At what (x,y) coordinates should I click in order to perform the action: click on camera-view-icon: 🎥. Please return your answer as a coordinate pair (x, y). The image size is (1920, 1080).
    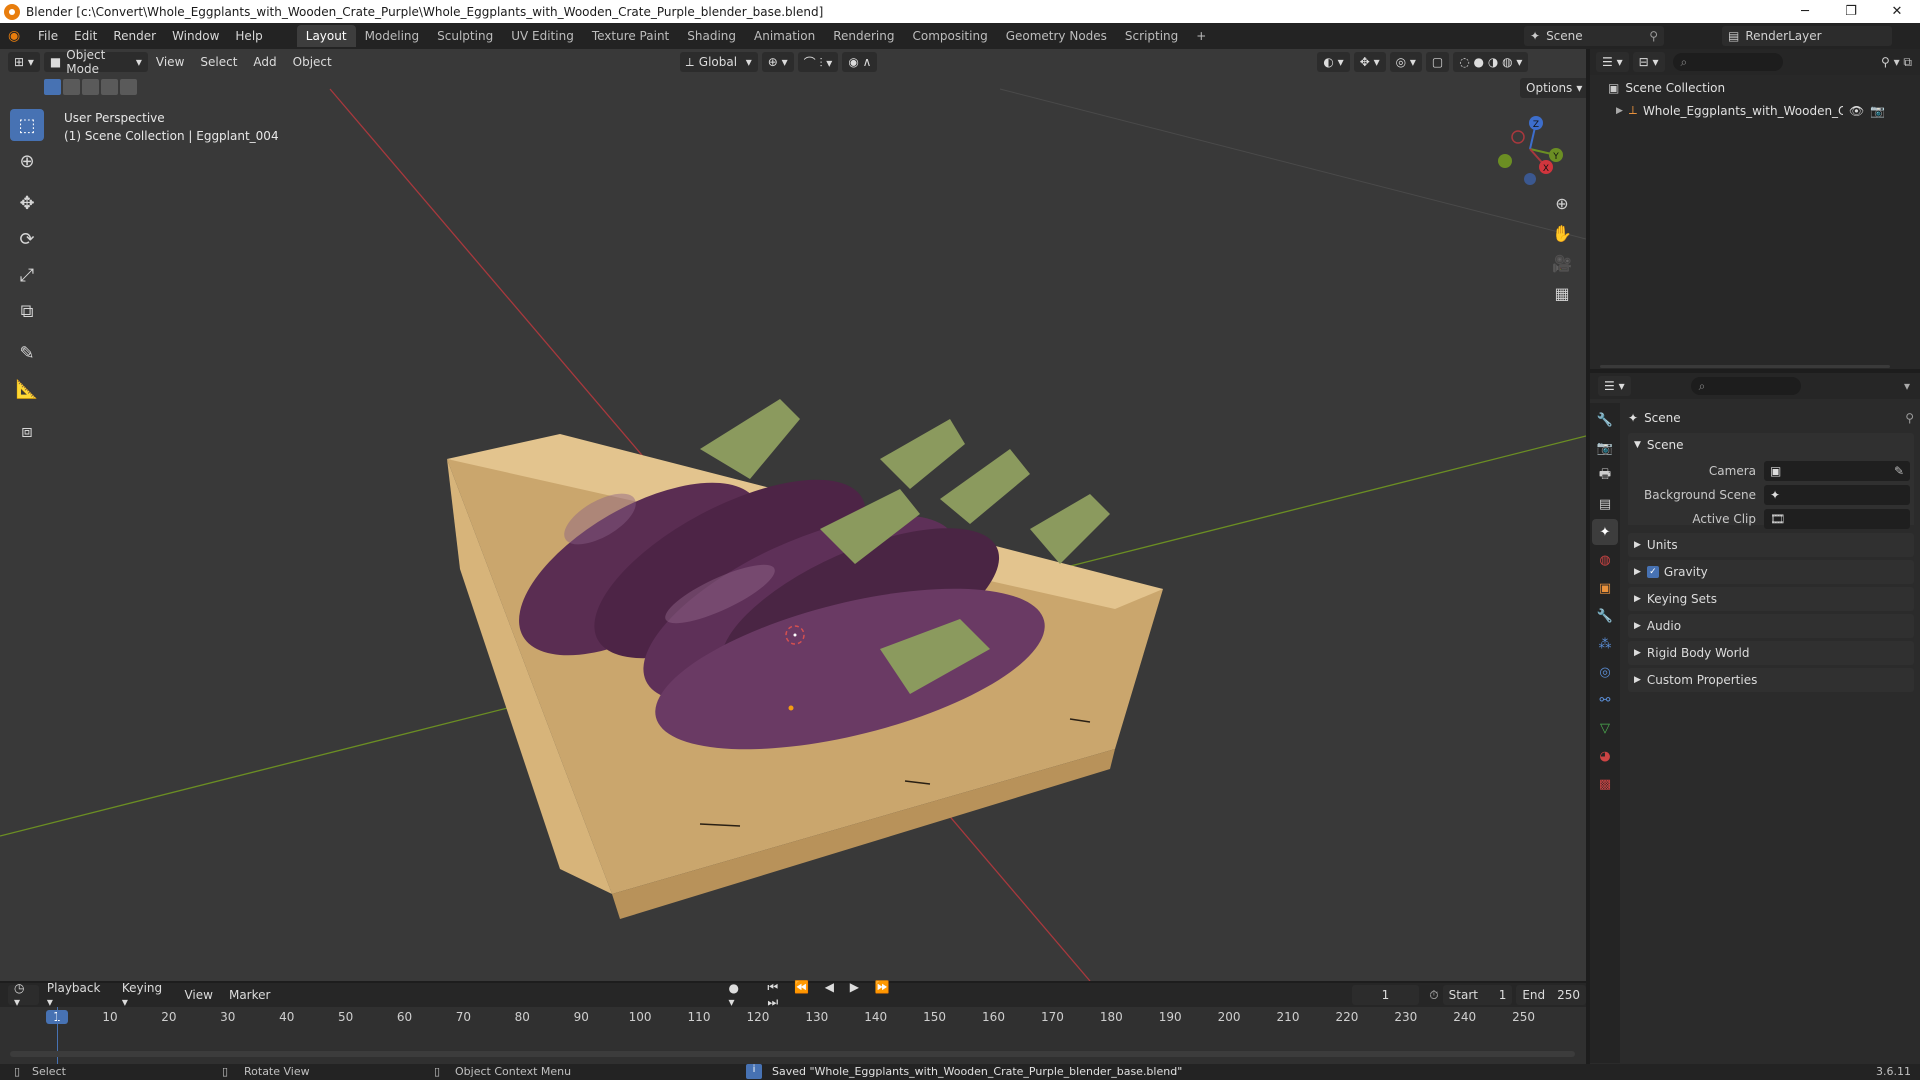
    Looking at the image, I should click on (1562, 263).